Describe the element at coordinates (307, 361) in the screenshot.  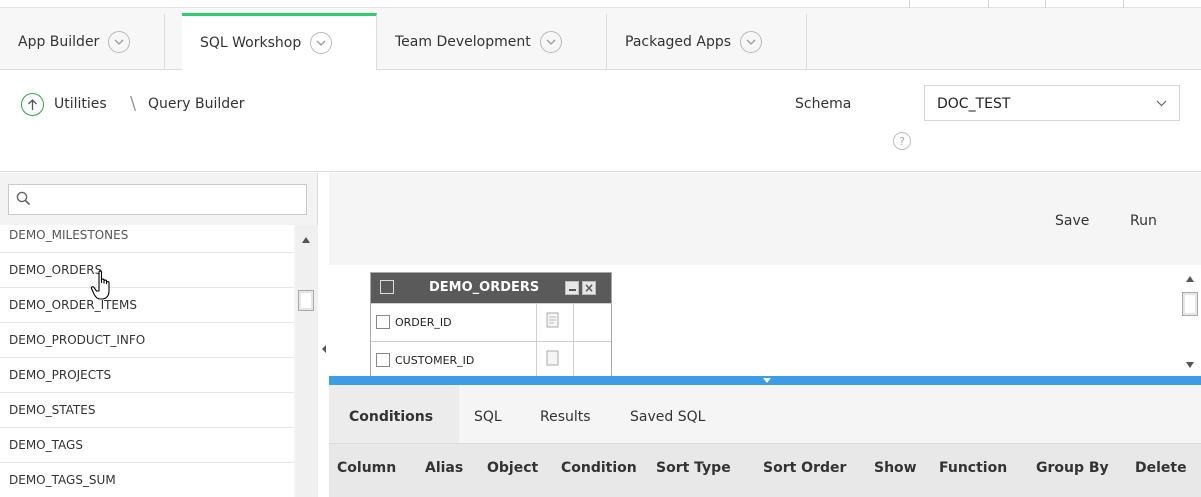
I see `list-scrollbar` at that location.